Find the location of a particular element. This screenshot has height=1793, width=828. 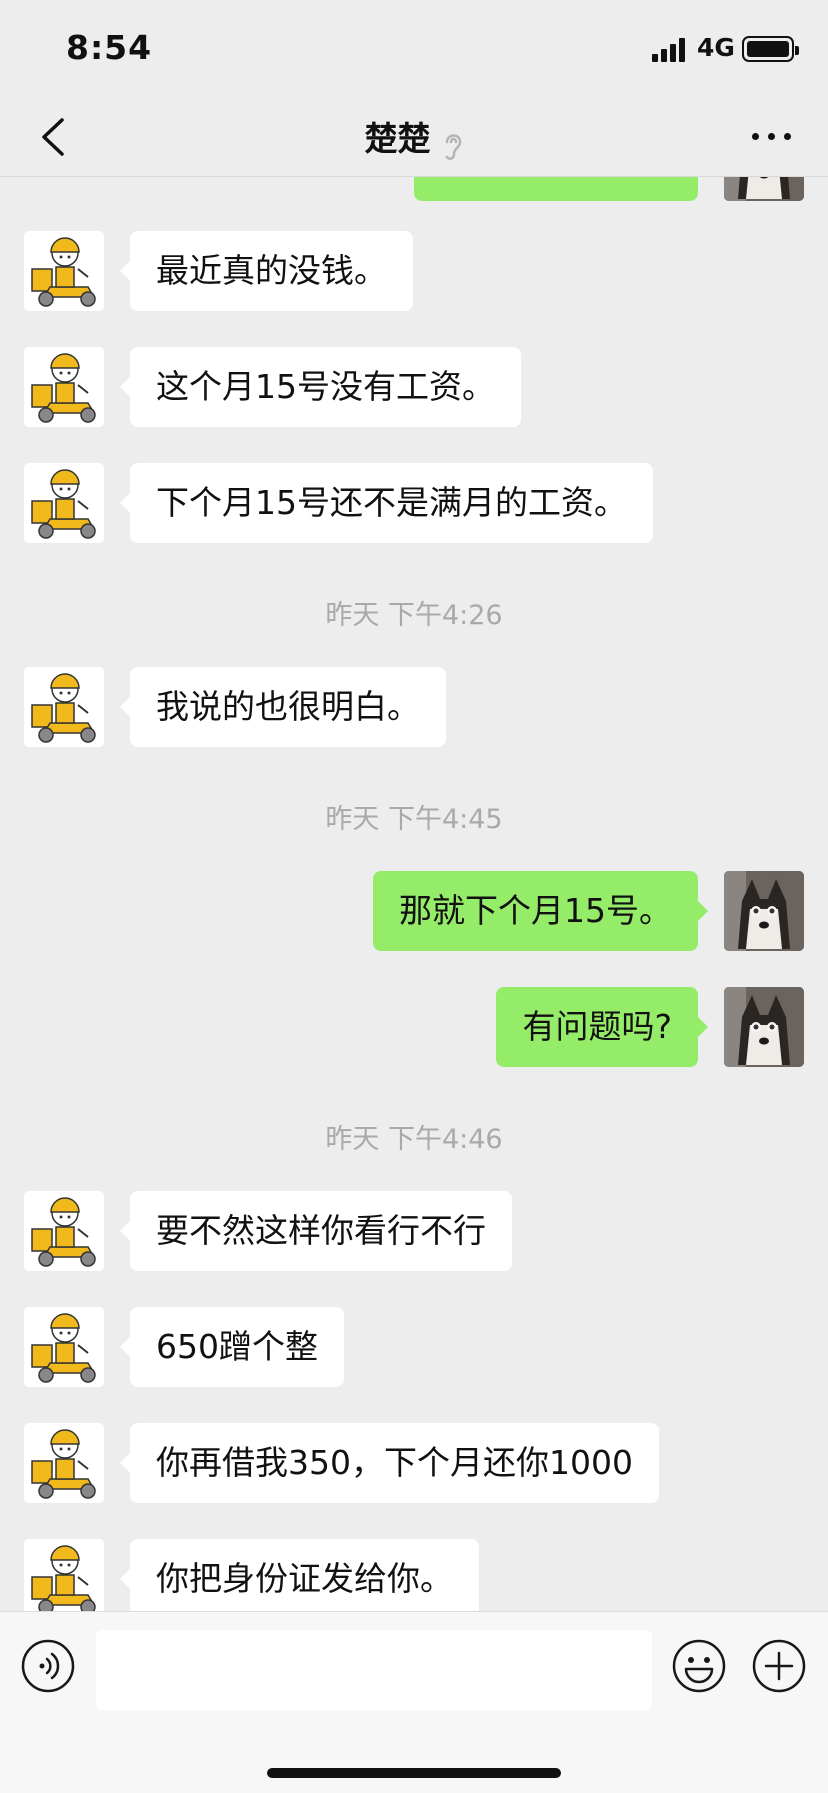

plus-icon is located at coordinates (779, 1666).